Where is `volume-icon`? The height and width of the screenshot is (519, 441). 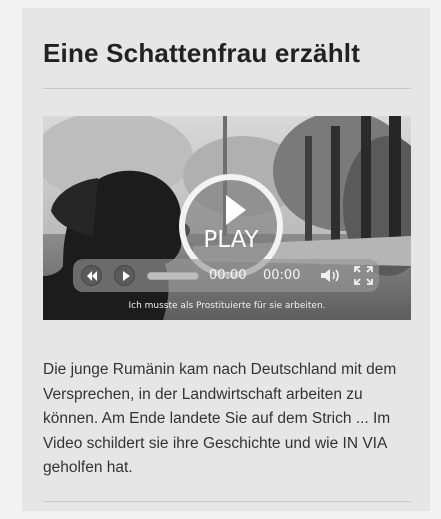
volume-icon is located at coordinates (331, 275).